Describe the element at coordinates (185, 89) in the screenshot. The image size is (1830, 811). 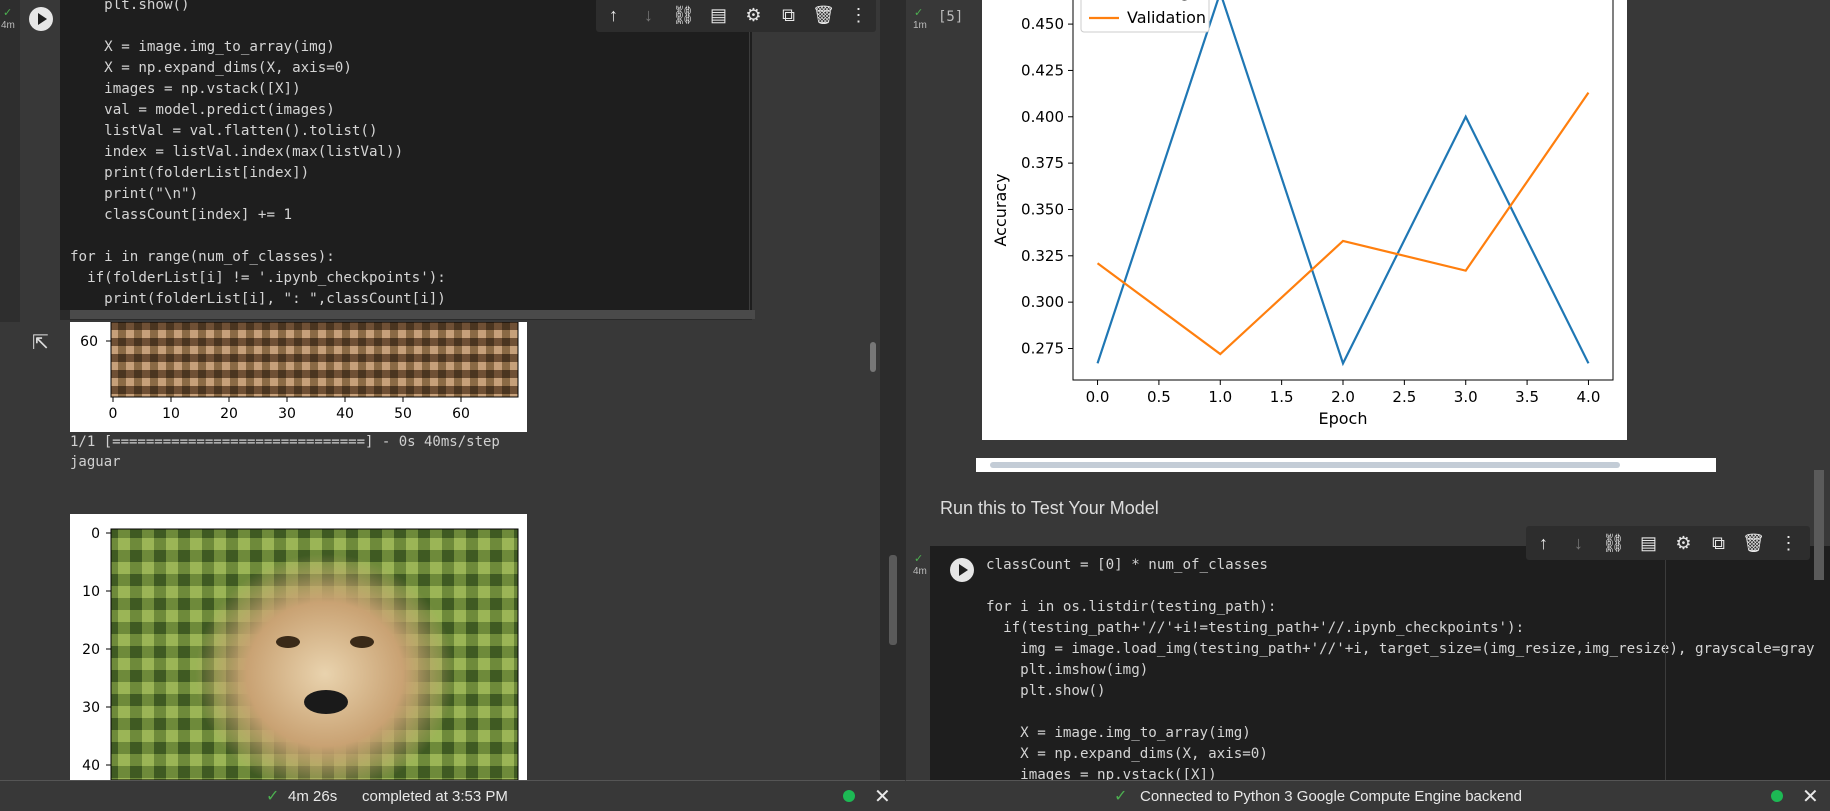
I see `left-code-line: images = np.vstack([X])` at that location.